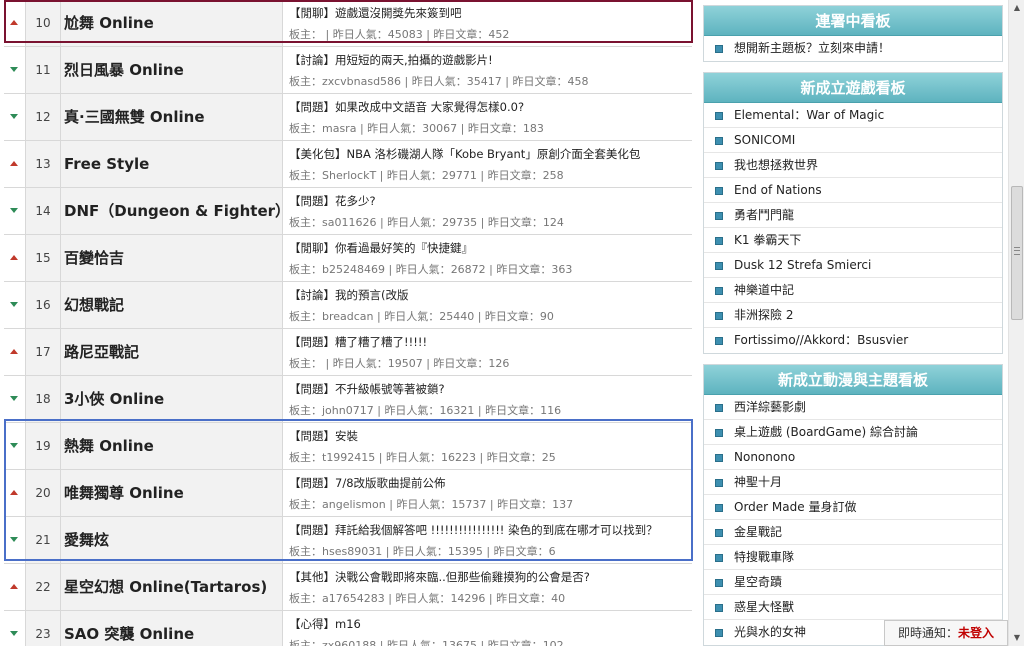  Describe the element at coordinates (172, 587) in the screenshot. I see `board-name-link: 星空幻想 Online(Tartaros)` at that location.